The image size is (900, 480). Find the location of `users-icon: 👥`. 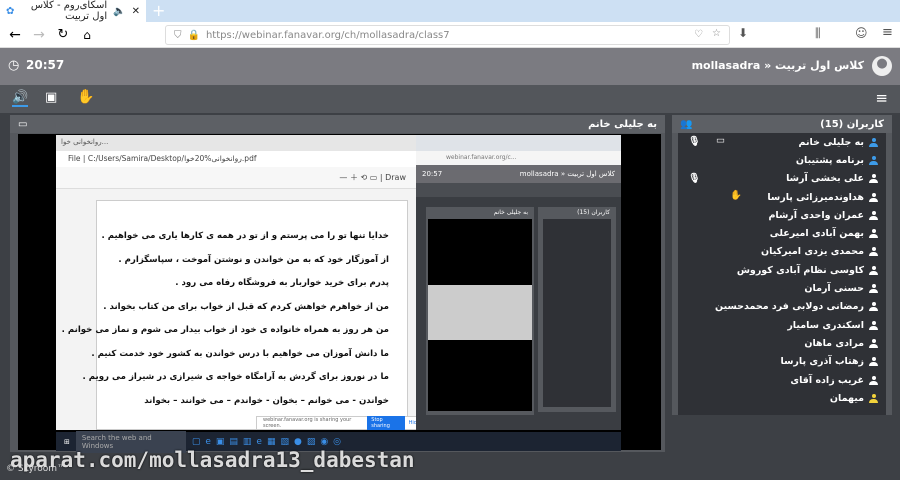

users-icon: 👥 is located at coordinates (686, 124).